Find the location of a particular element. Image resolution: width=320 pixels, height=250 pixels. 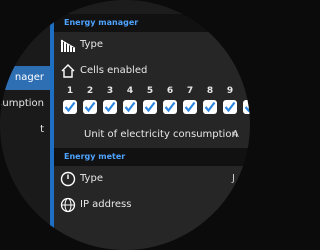

ip-address-label: IP address is located at coordinates (106, 204).